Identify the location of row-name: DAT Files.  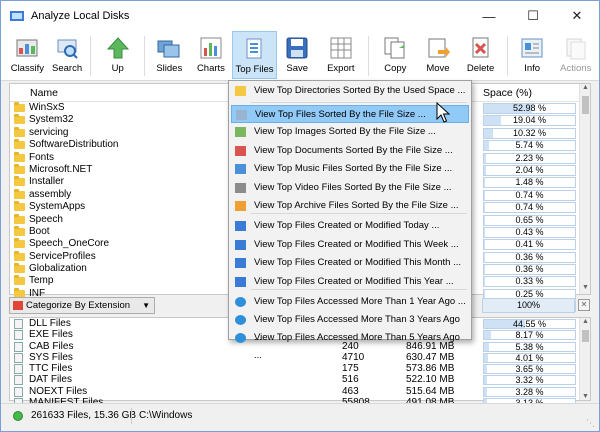
(50, 380).